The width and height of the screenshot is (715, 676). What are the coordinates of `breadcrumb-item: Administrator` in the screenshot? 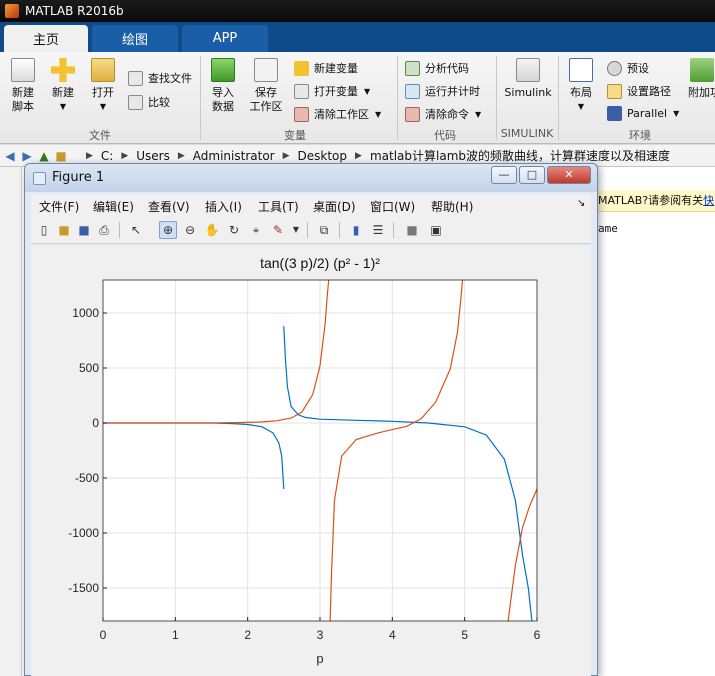 It's located at (234, 156).